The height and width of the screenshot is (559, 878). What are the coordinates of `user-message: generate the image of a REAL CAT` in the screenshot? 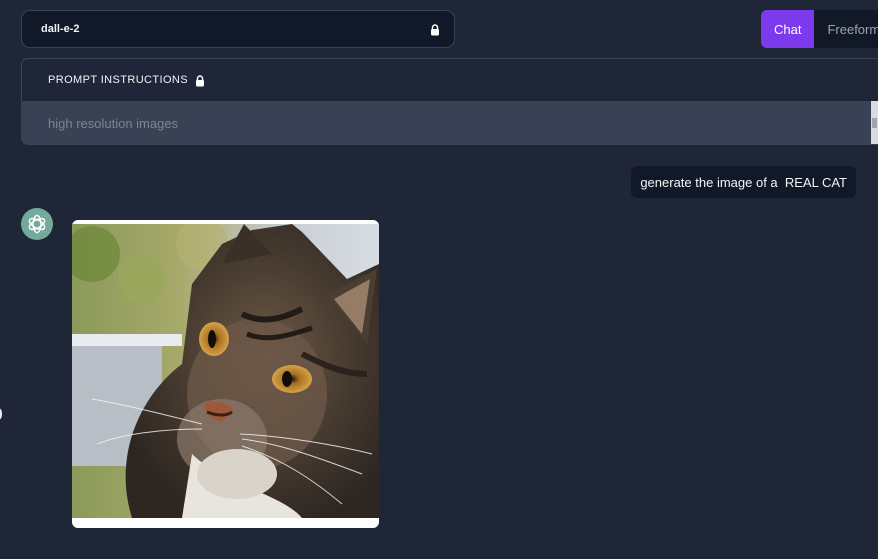 It's located at (743, 182).